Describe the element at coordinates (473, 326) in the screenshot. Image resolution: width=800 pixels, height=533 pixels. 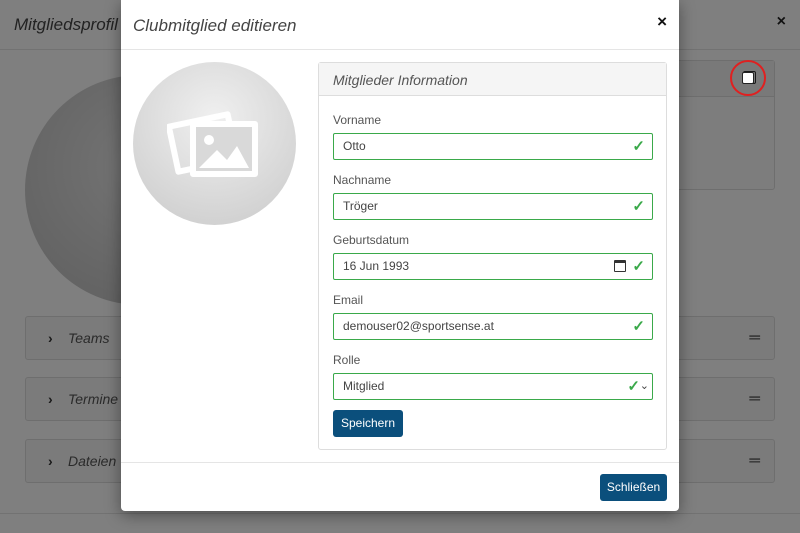
I see `email-input` at that location.